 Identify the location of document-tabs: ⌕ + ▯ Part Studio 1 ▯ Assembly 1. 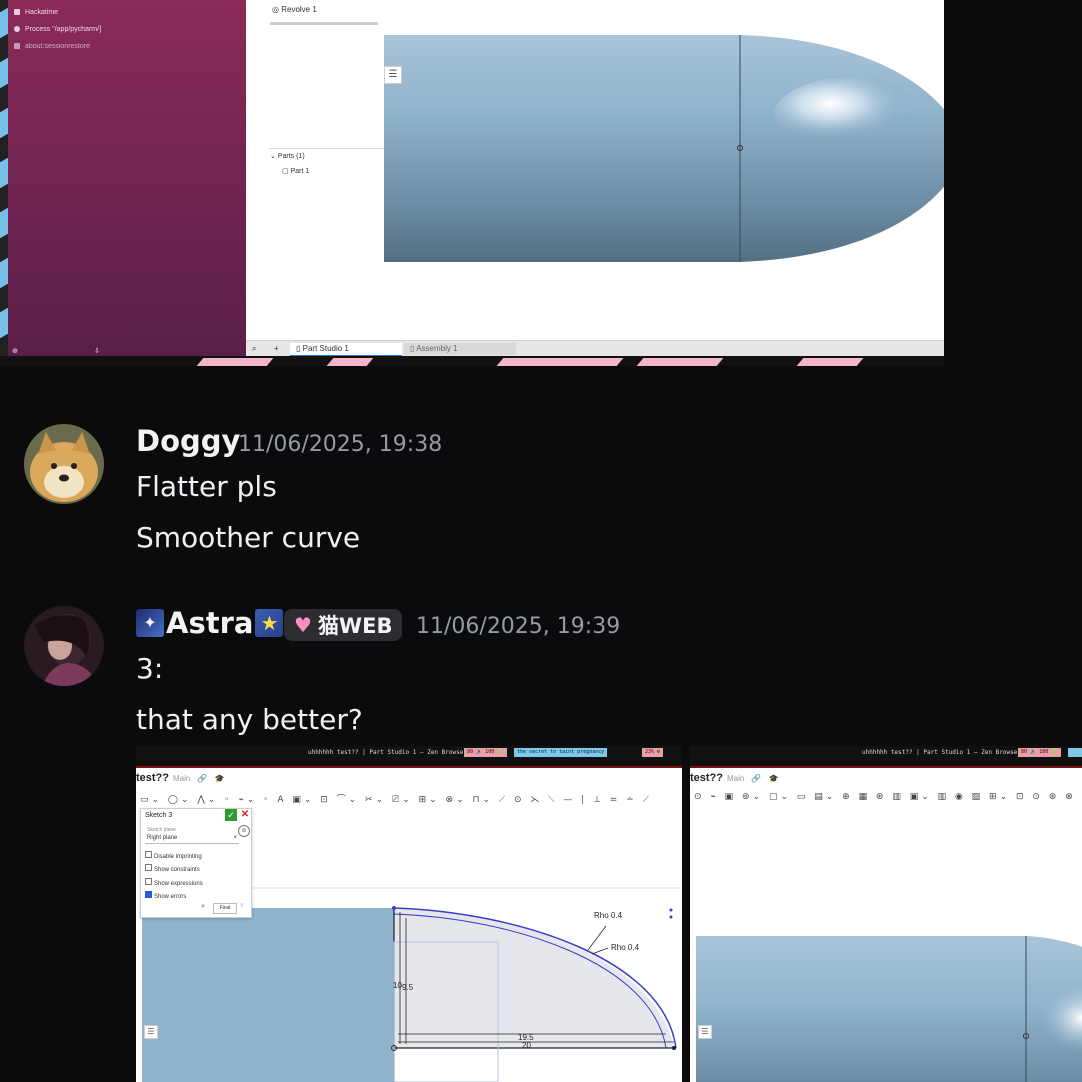
(595, 348).